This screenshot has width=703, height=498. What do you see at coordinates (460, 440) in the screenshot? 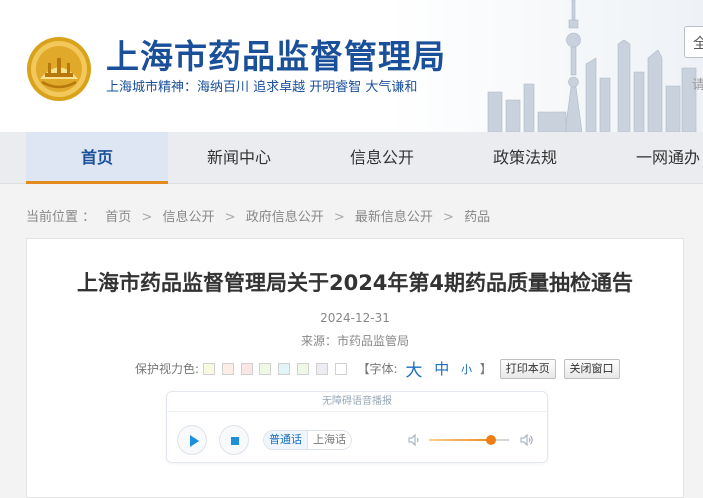
I see `volume-level` at bounding box center [460, 440].